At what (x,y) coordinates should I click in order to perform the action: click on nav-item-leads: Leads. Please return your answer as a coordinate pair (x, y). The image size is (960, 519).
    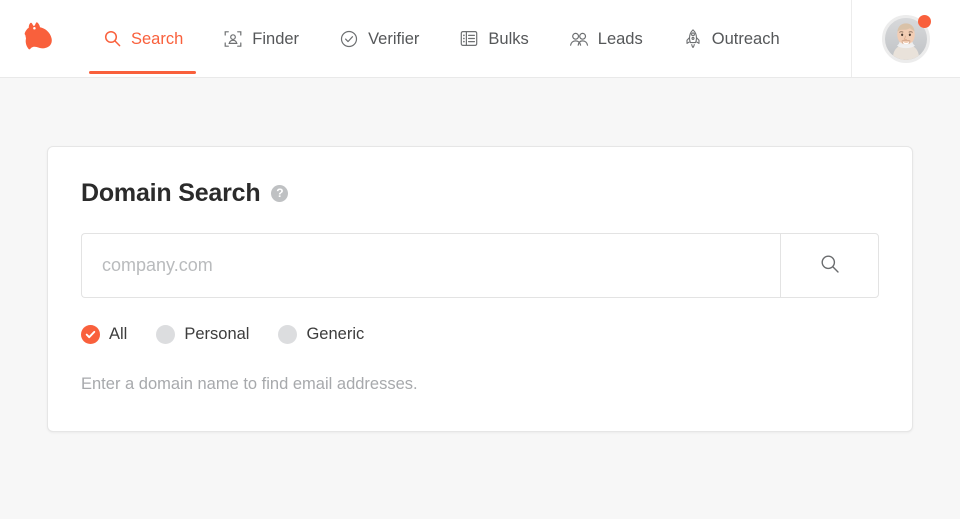
    Looking at the image, I should click on (606, 38).